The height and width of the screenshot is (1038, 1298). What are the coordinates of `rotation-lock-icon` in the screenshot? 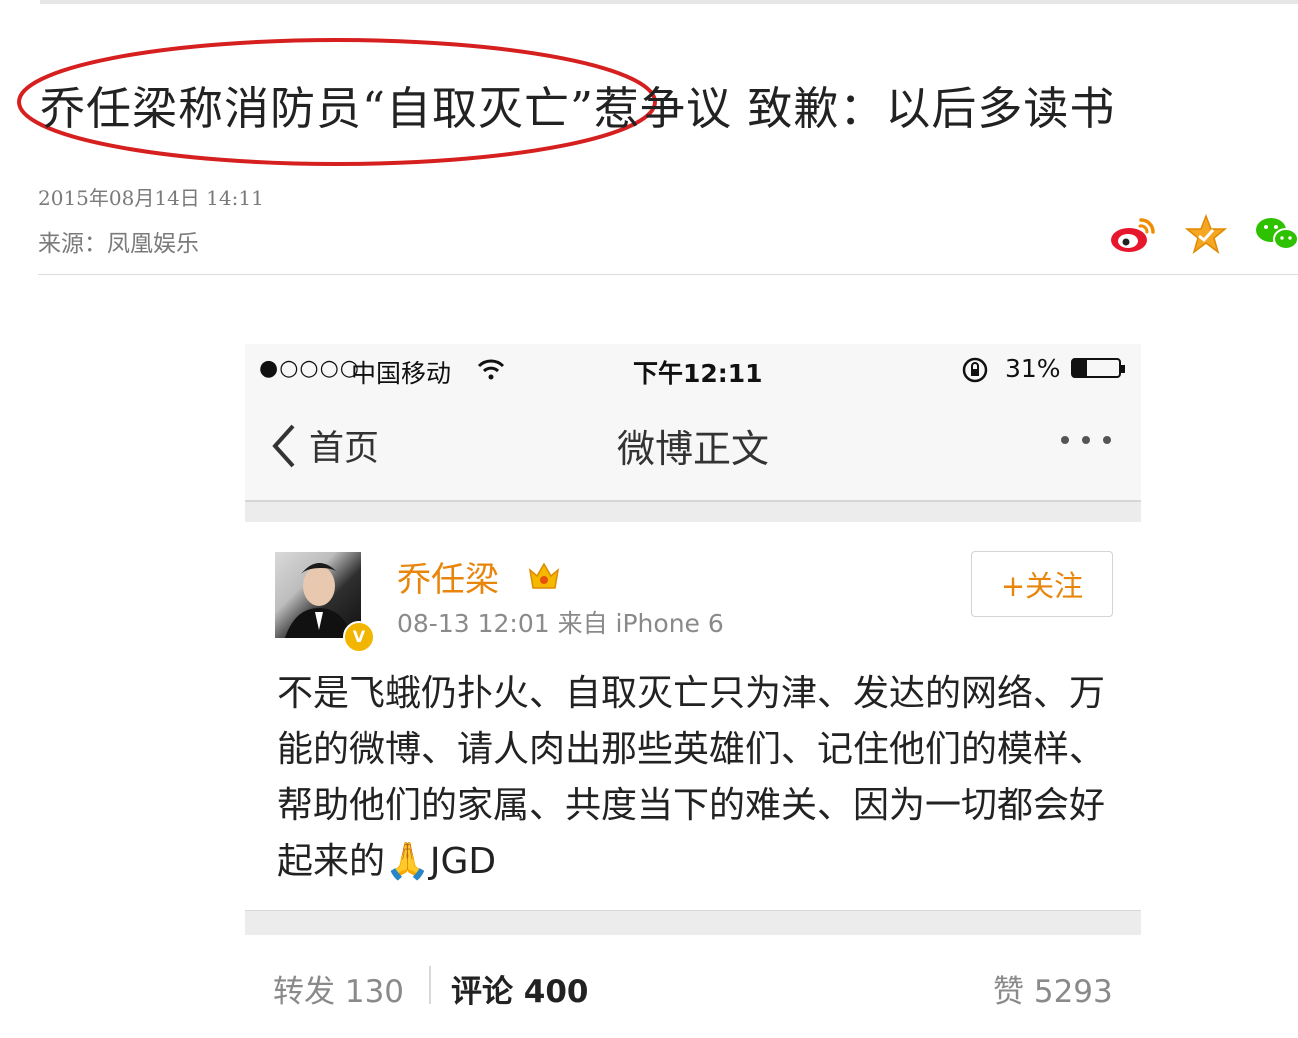 It's located at (975, 370).